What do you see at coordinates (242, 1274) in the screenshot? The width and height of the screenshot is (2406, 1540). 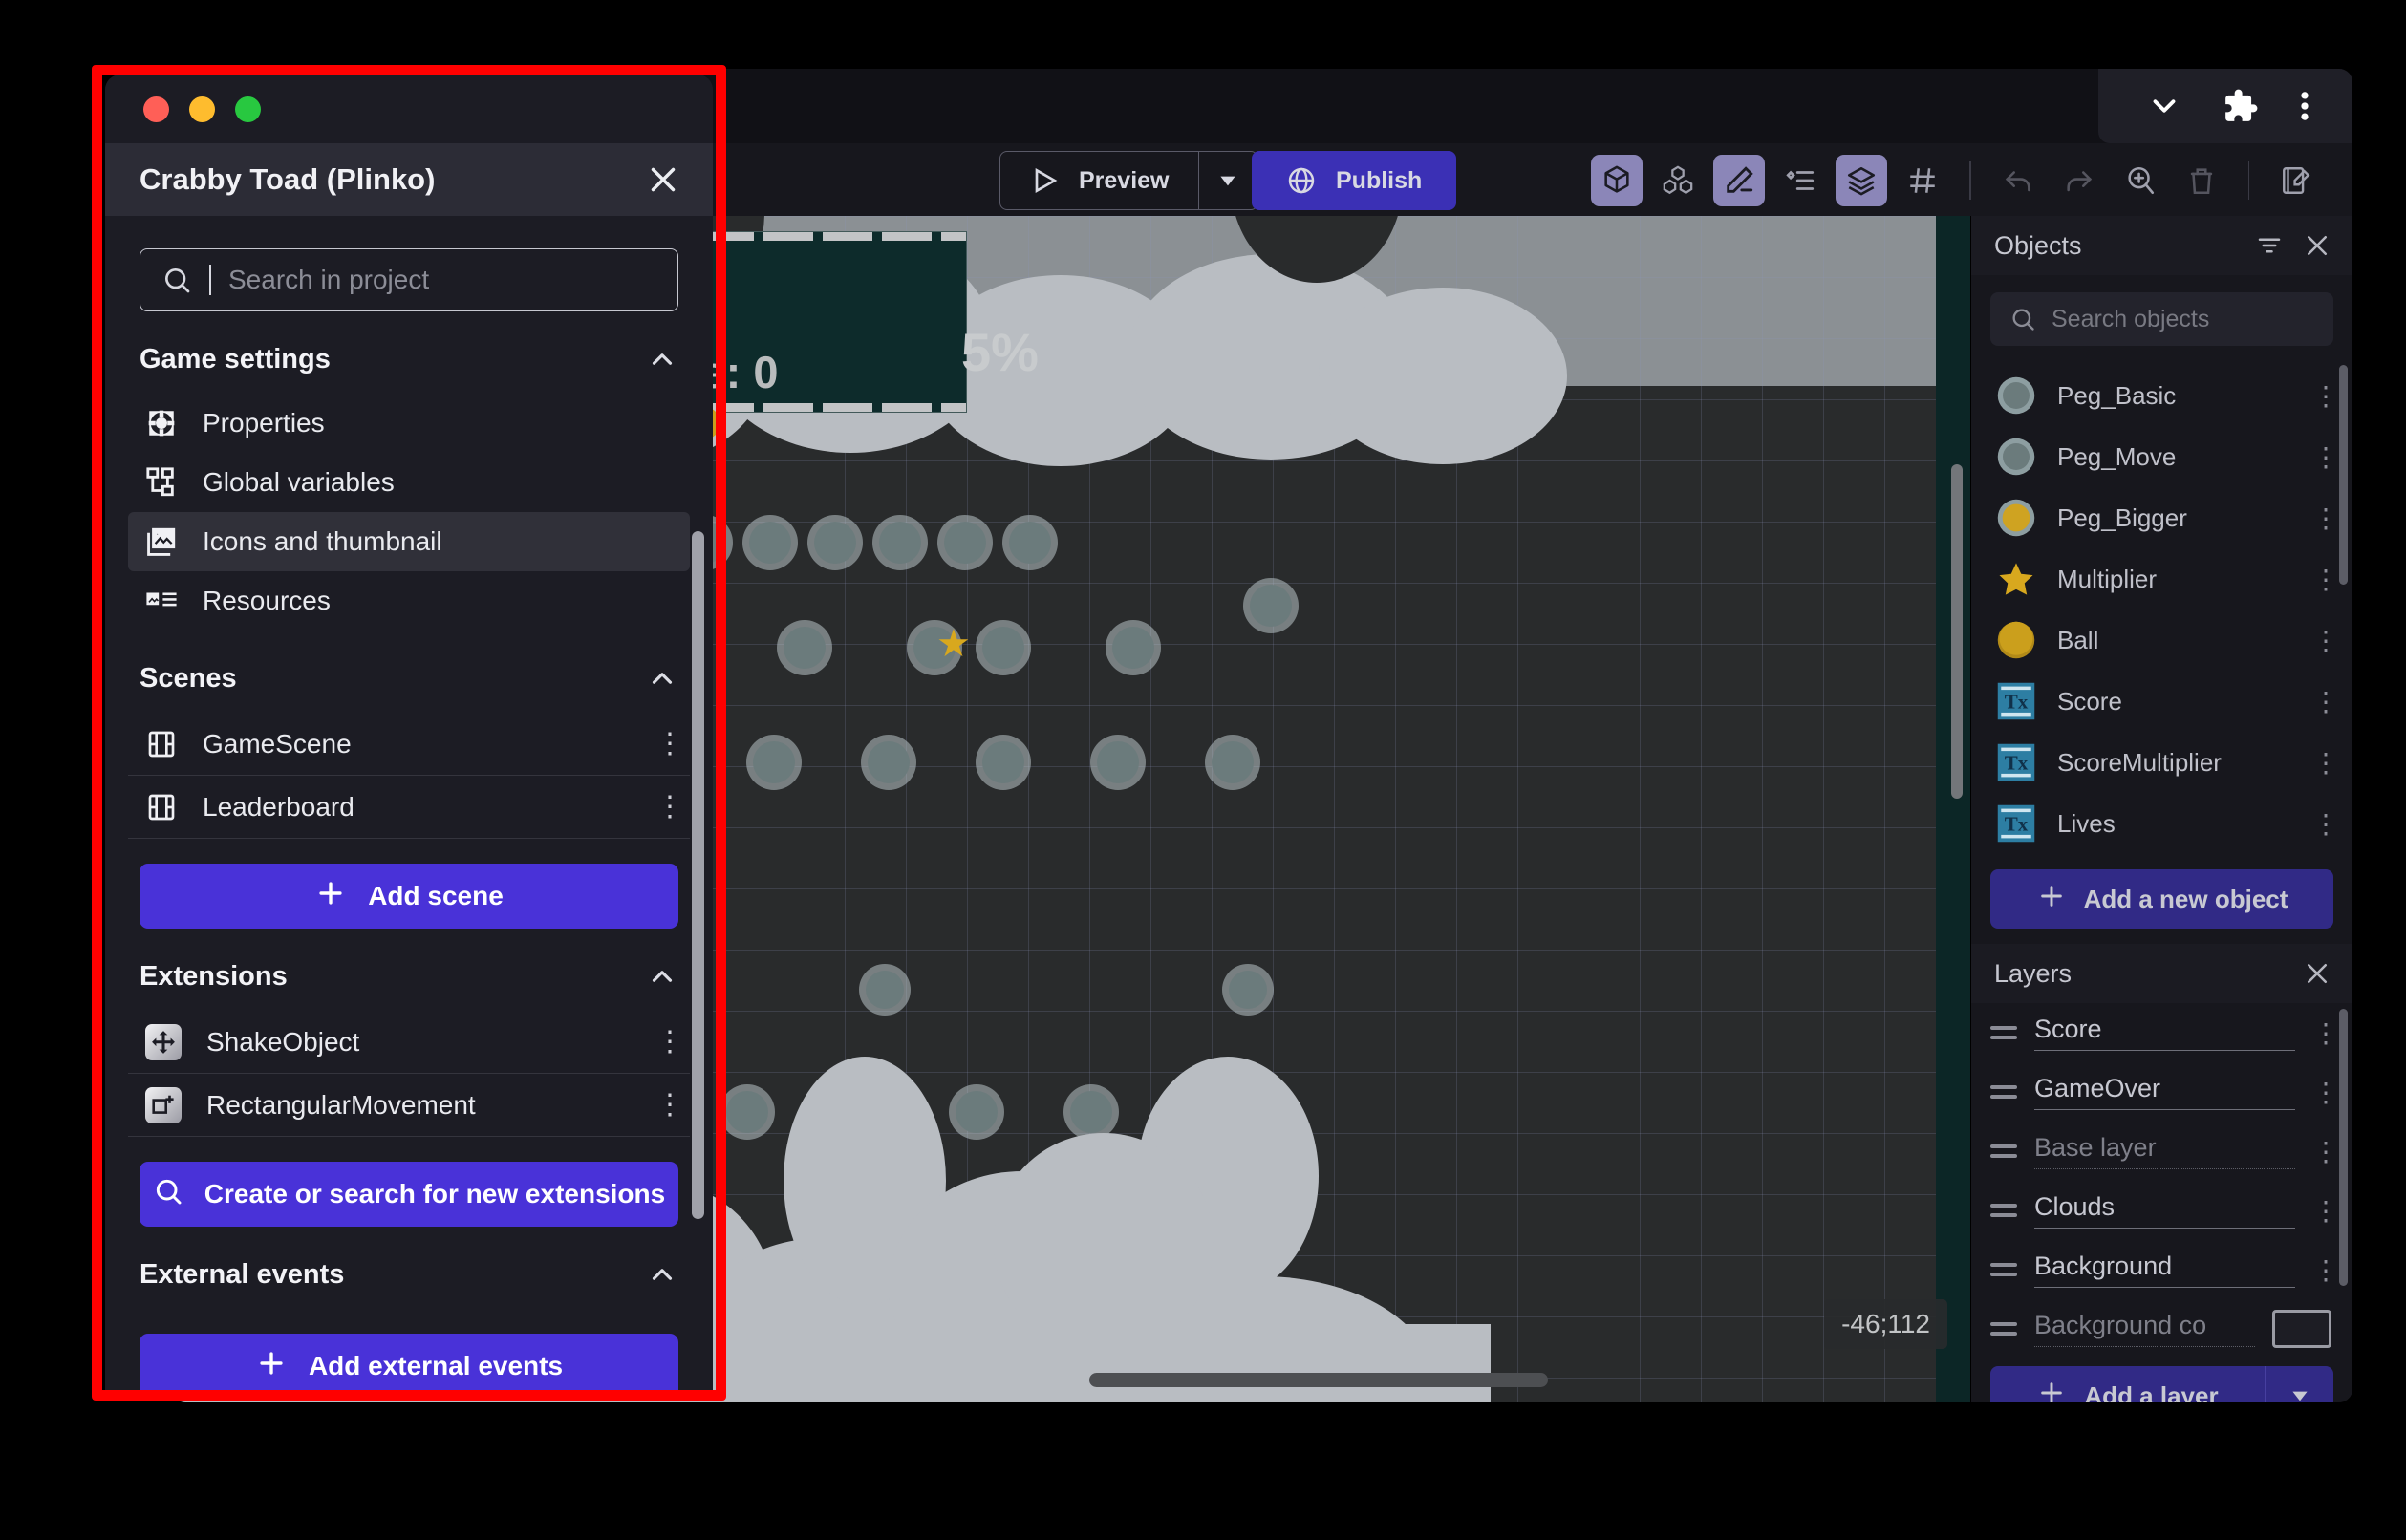 I see `section-title: External events` at bounding box center [242, 1274].